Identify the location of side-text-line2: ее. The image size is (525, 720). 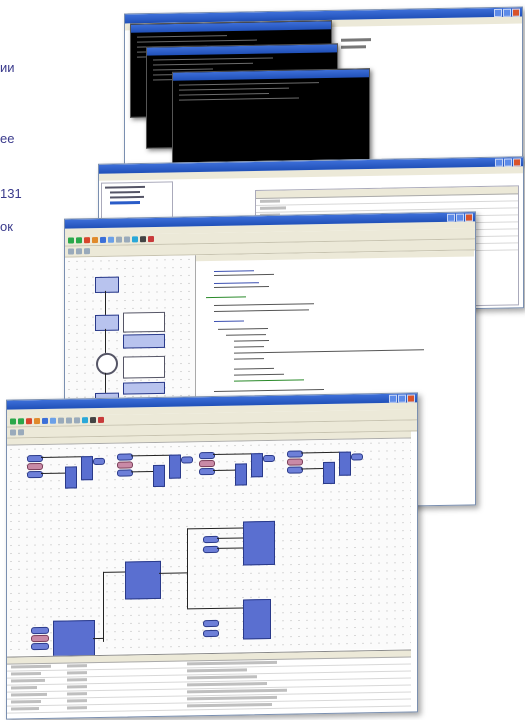
(7, 138).